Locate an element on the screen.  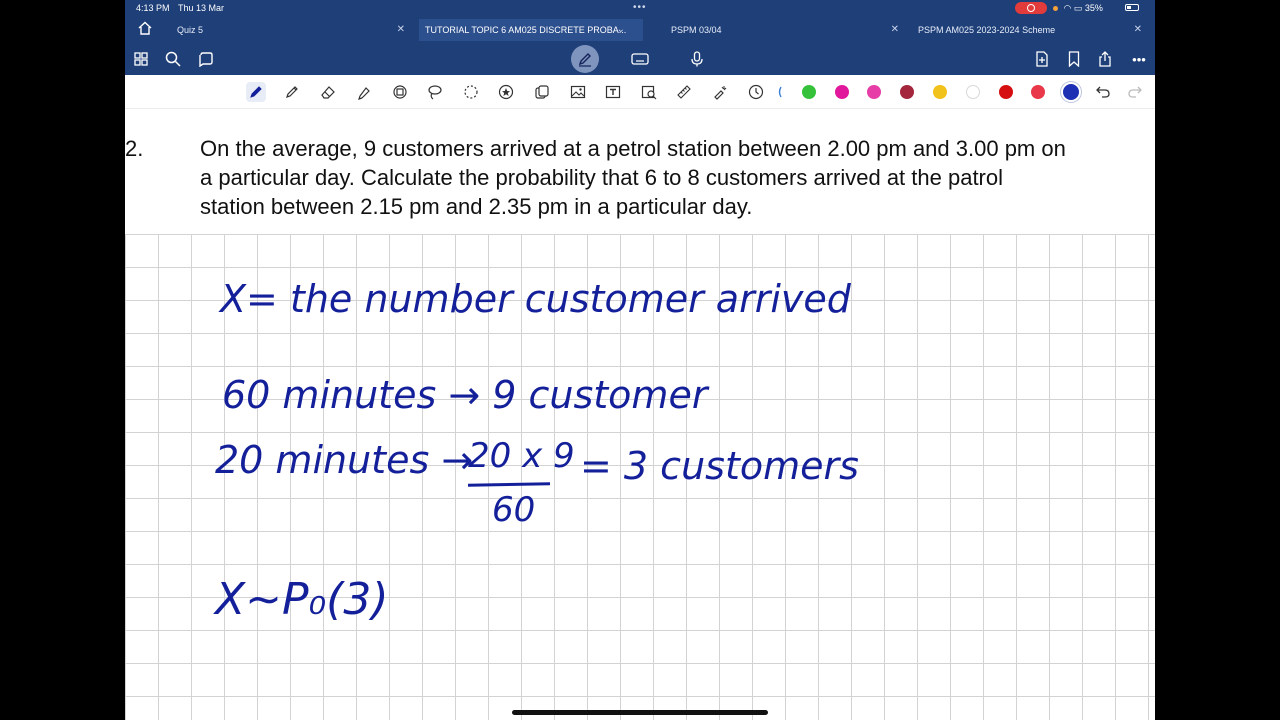
status-icons: ◠ ▭ 35% is located at coordinates (1078, 8).